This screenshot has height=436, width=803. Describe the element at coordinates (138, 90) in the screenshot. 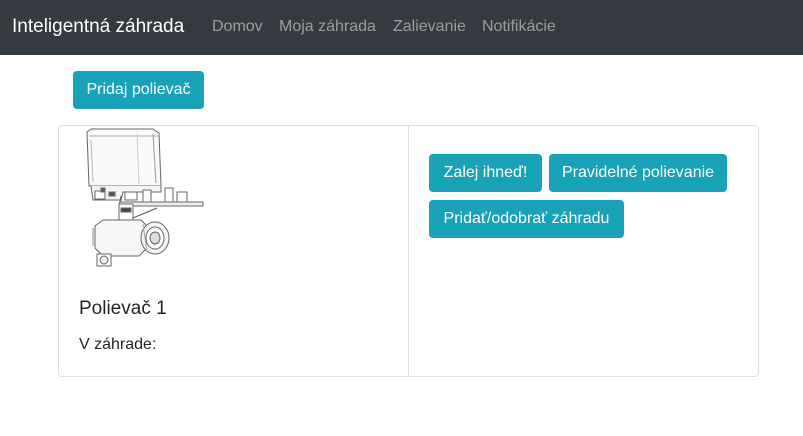

I see `add-sprinkler-button: Pridaj polievač` at that location.